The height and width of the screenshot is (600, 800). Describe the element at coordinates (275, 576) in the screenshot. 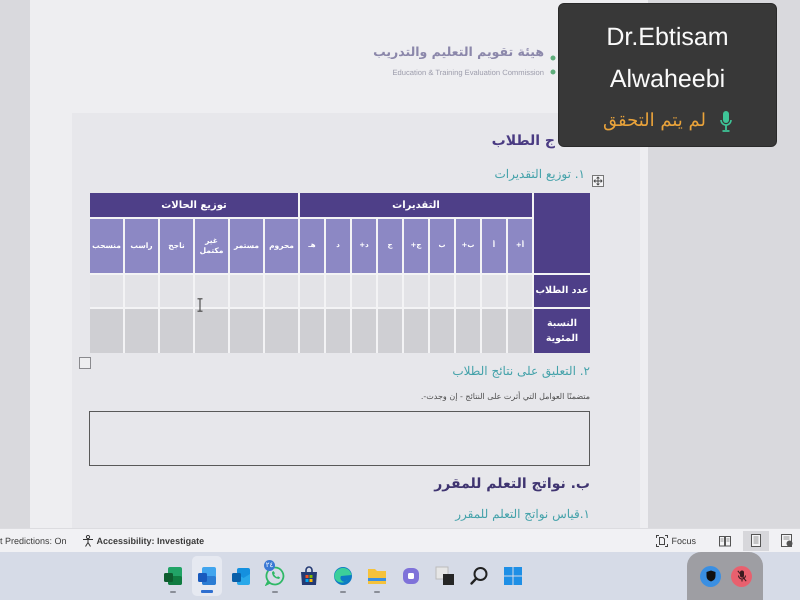

I see `chat-bubble-icon` at that location.